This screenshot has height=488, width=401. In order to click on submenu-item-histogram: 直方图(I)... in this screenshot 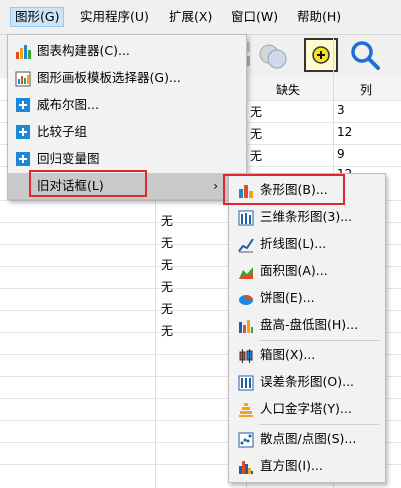, I will do `click(307, 466)`.